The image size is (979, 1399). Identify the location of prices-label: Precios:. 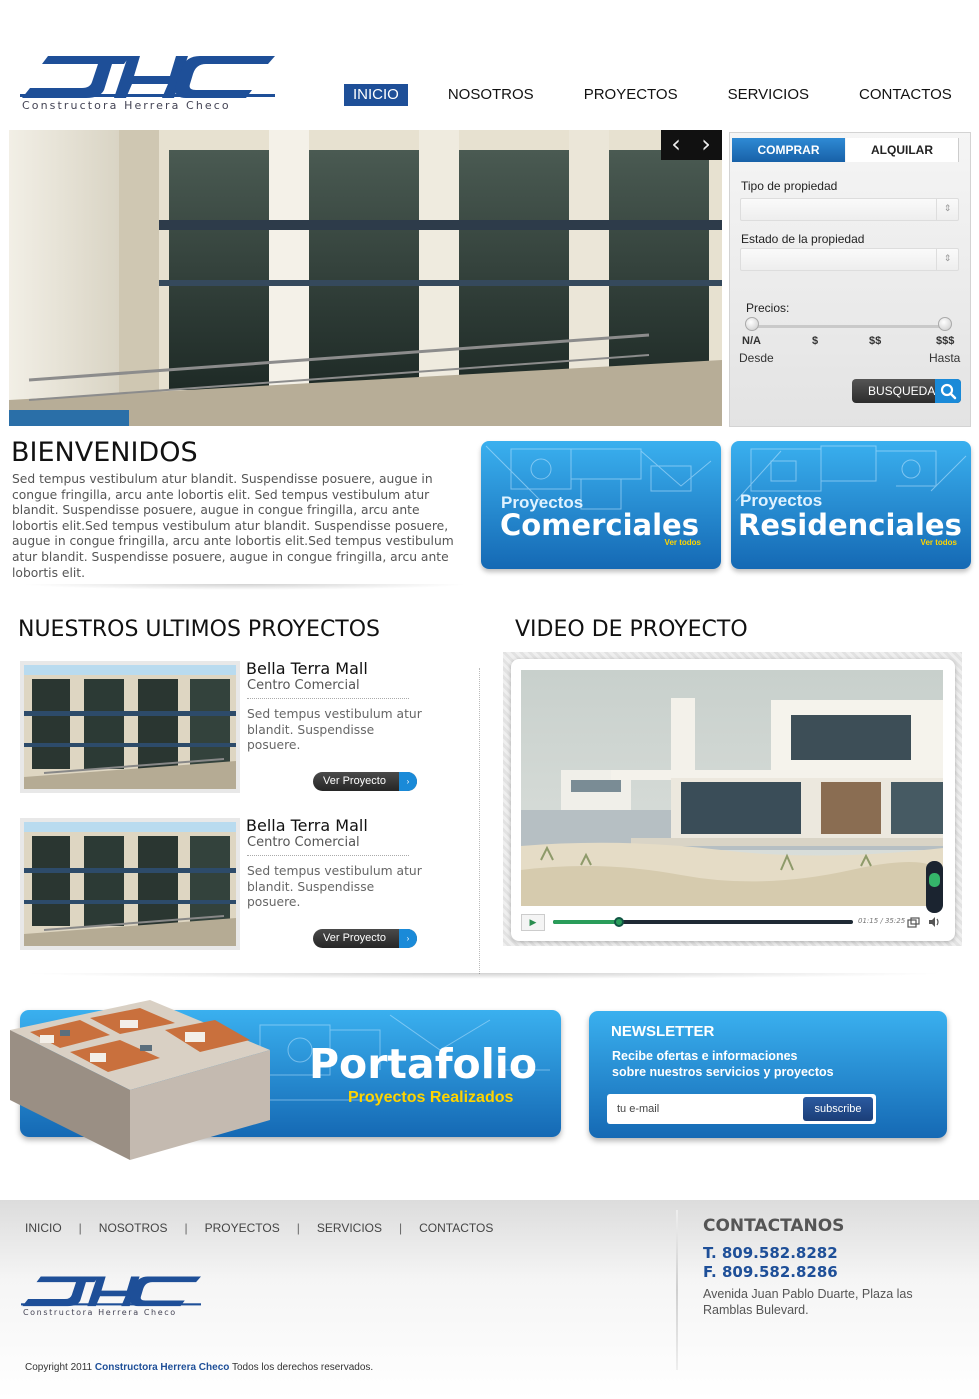
(768, 308).